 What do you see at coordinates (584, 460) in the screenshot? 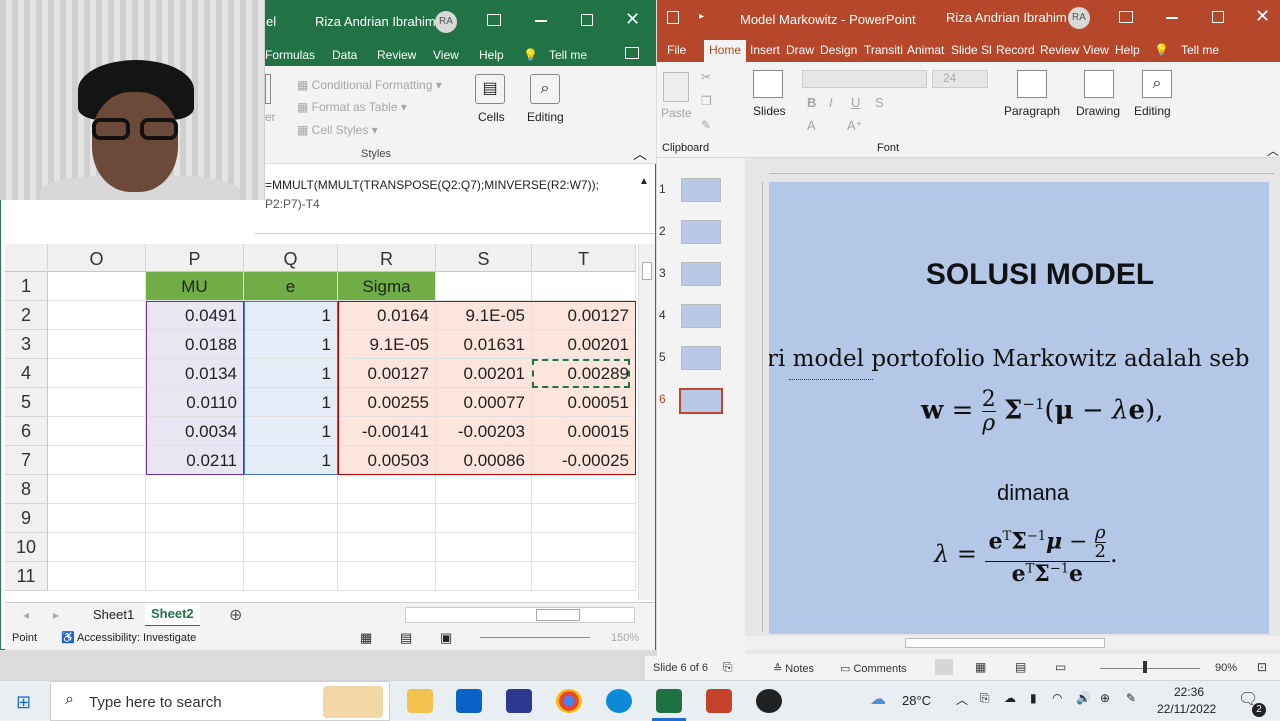
I see `cell-t7: -0.00025` at bounding box center [584, 460].